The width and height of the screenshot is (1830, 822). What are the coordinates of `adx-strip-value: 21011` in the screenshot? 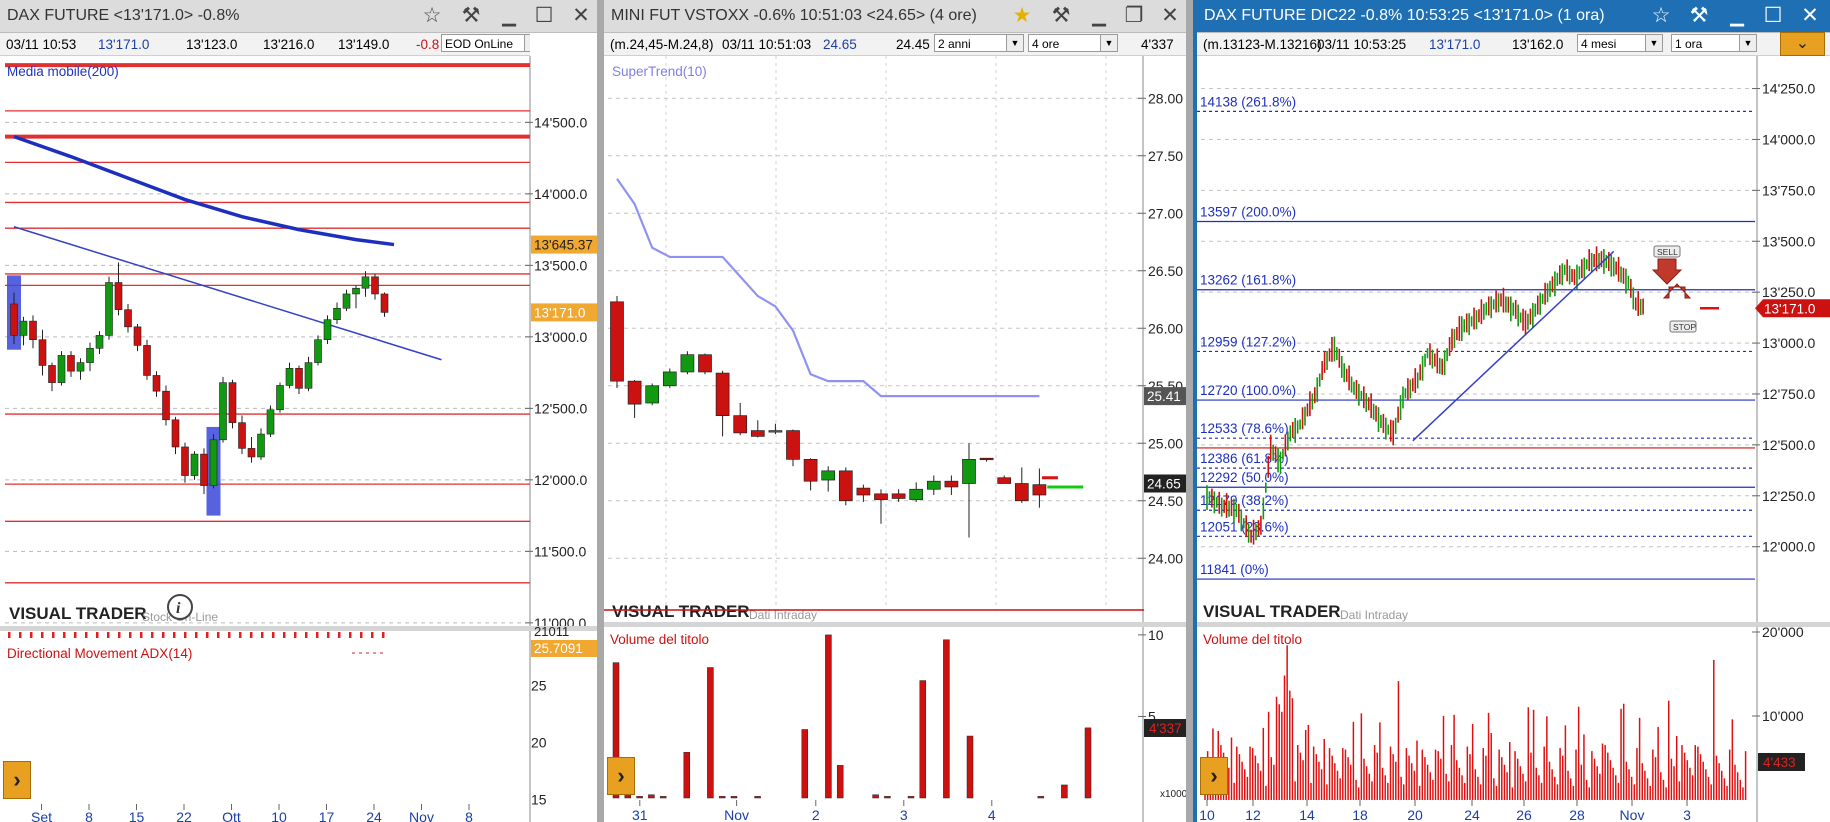 It's located at (551, 631).